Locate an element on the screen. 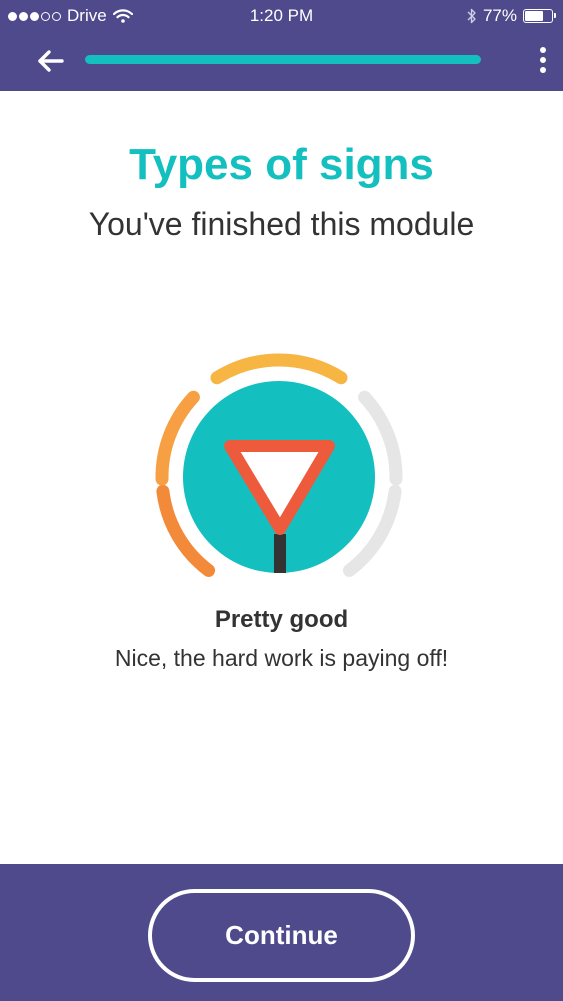 This screenshot has height=1001, width=563. vertical-dots-icon is located at coordinates (543, 60).